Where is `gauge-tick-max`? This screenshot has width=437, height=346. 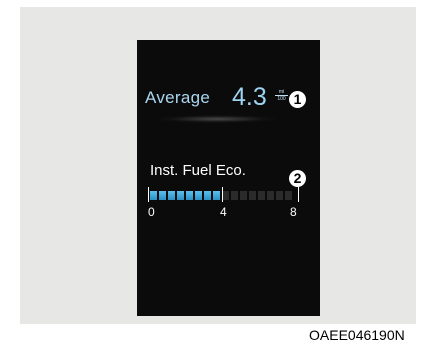
gauge-tick-max is located at coordinates (298, 194).